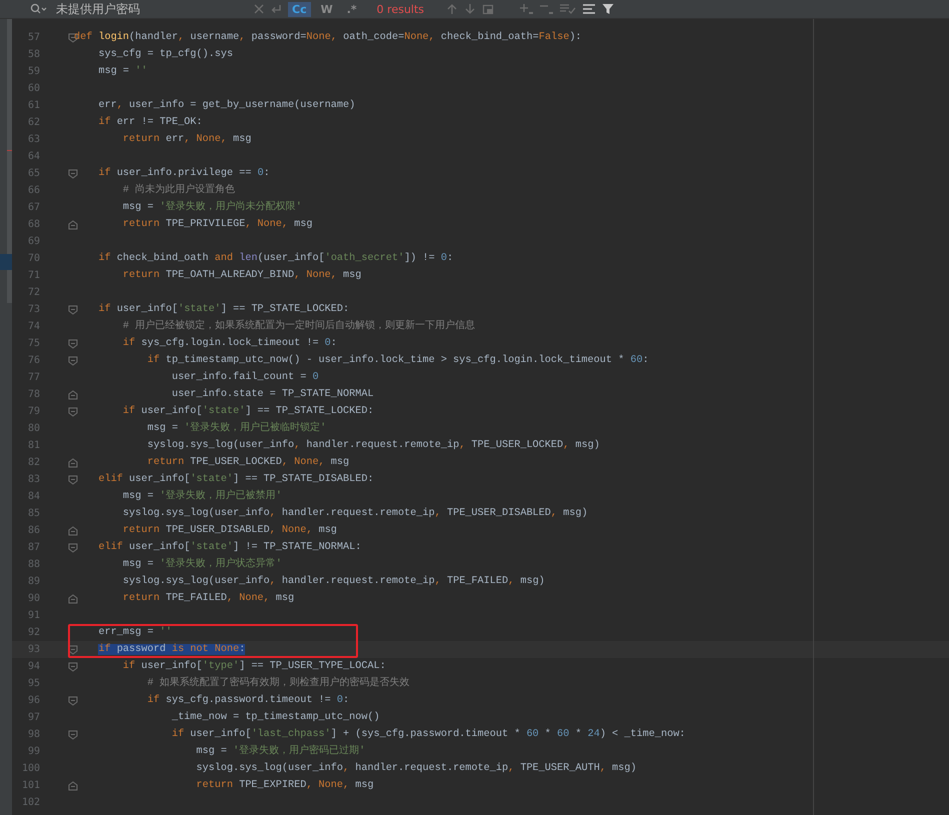 This screenshot has height=815, width=949. What do you see at coordinates (400, 9) in the screenshot?
I see `results-count: 0 results` at bounding box center [400, 9].